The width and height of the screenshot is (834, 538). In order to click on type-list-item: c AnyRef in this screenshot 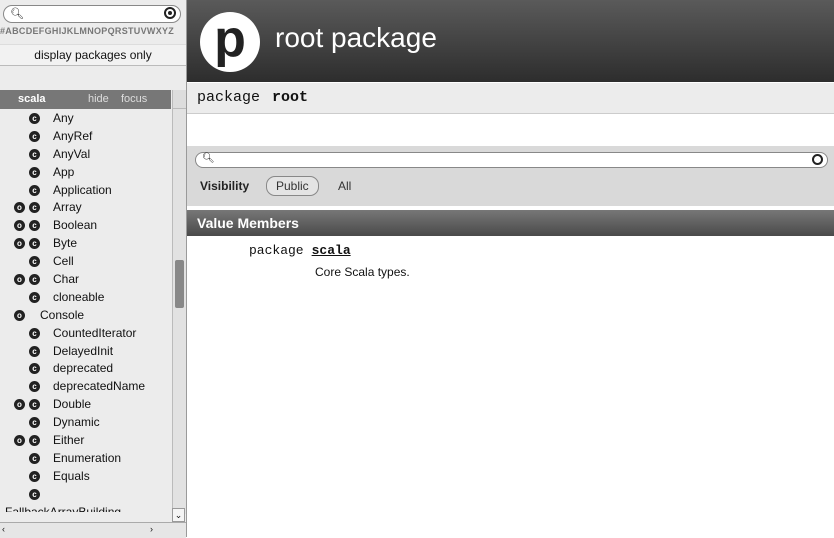, I will do `click(85, 137)`.